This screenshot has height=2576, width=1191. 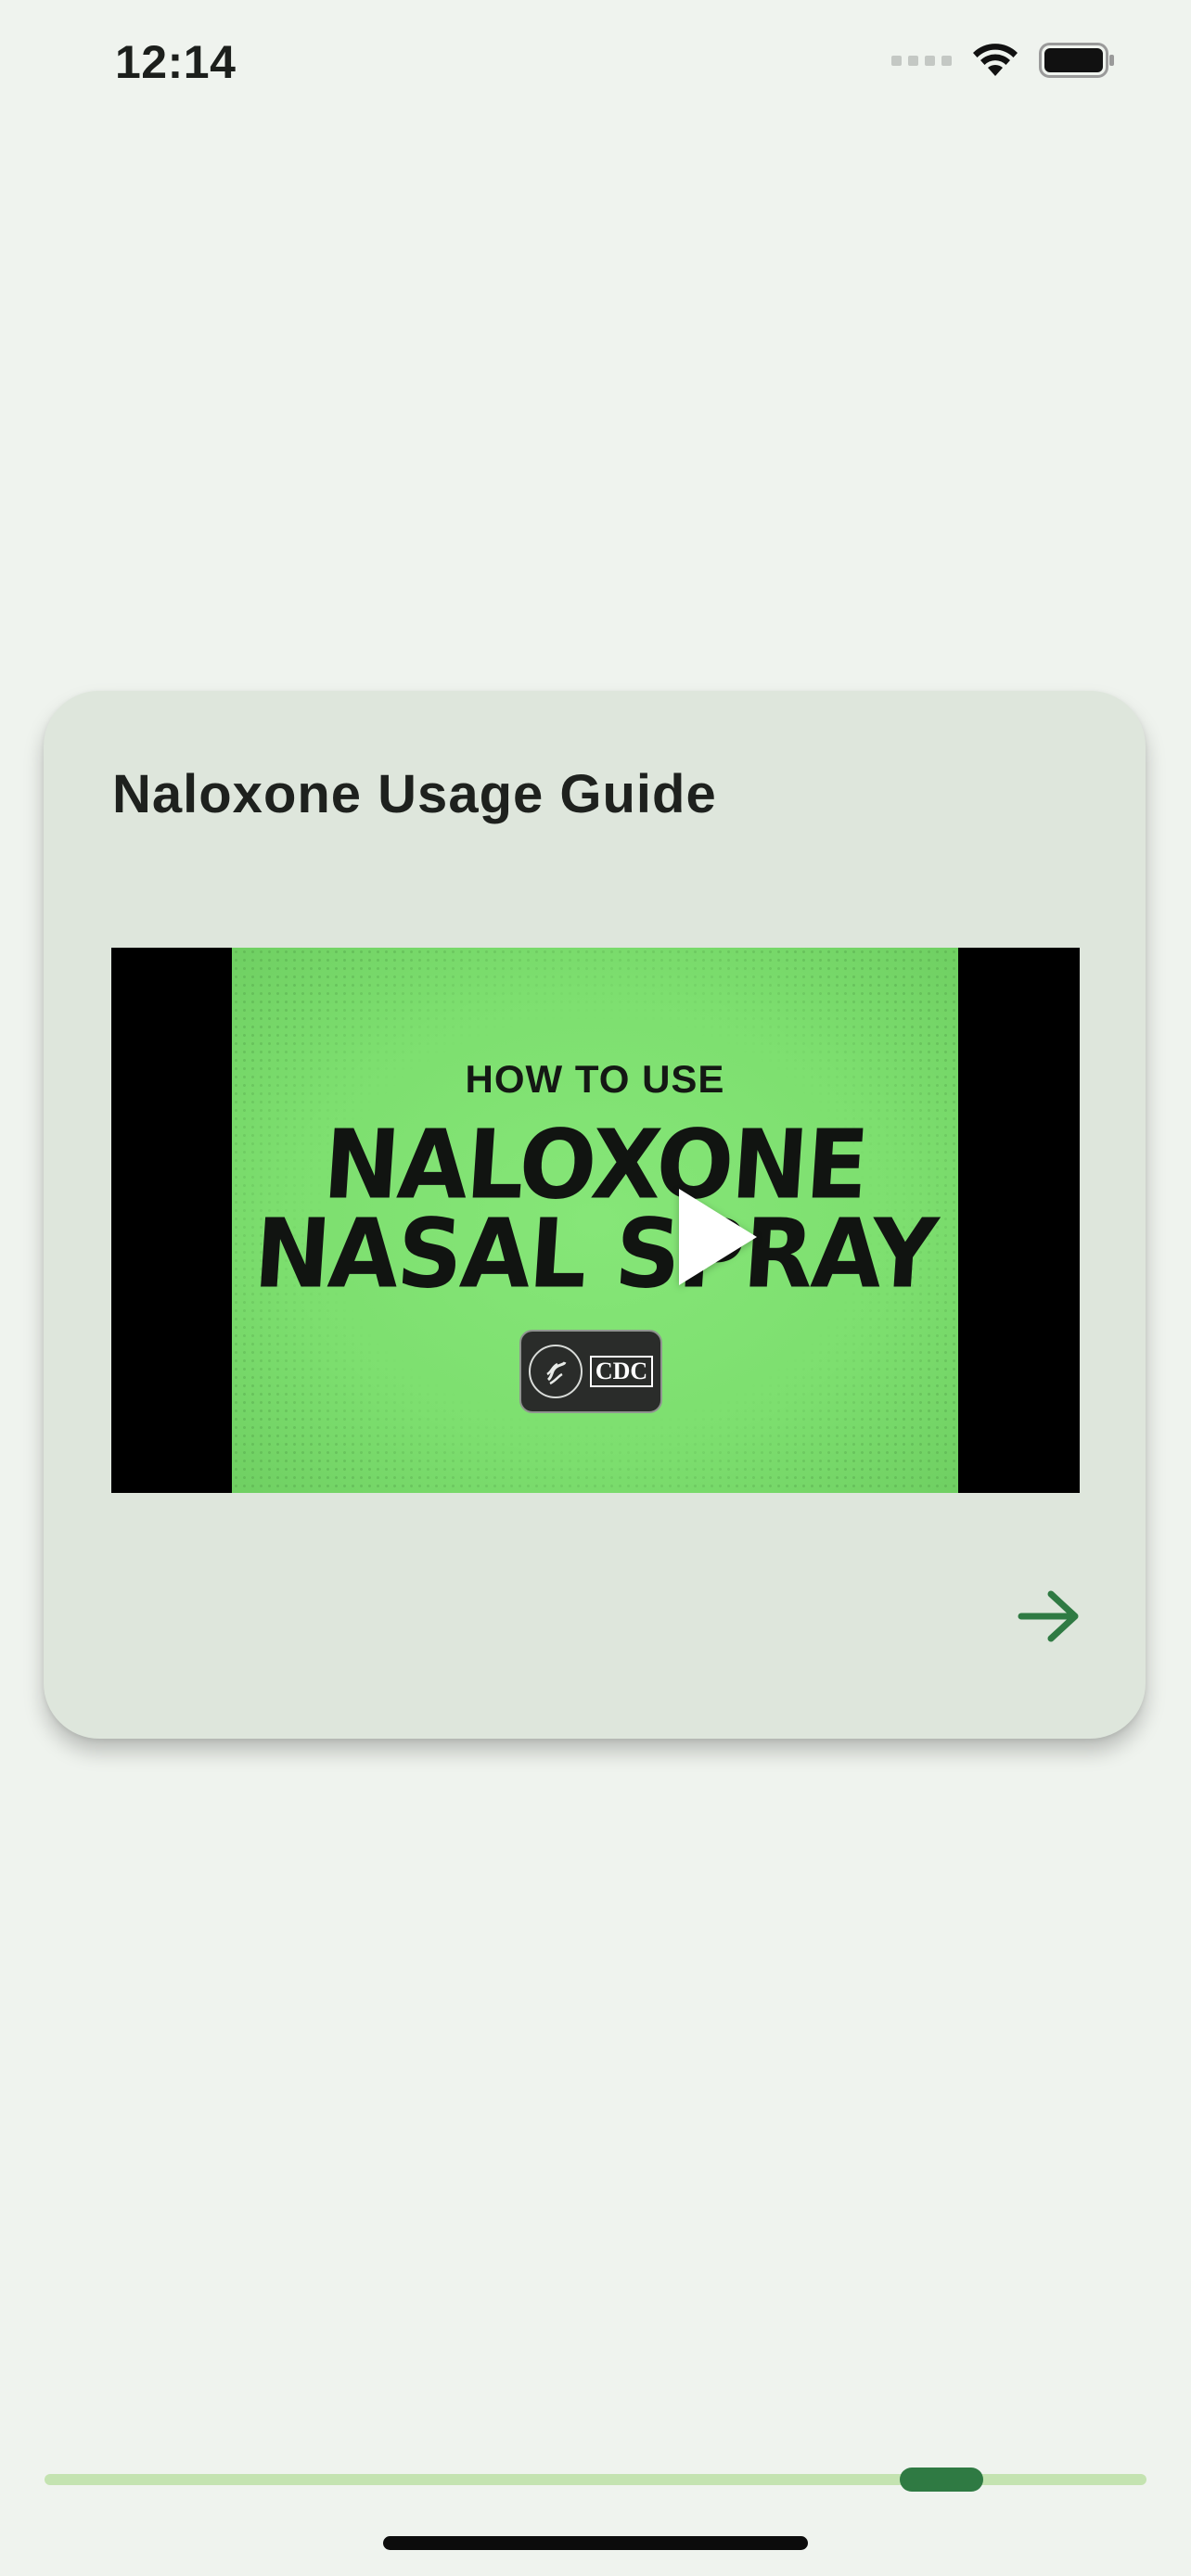 What do you see at coordinates (595, 2543) in the screenshot?
I see `home-indicator` at bounding box center [595, 2543].